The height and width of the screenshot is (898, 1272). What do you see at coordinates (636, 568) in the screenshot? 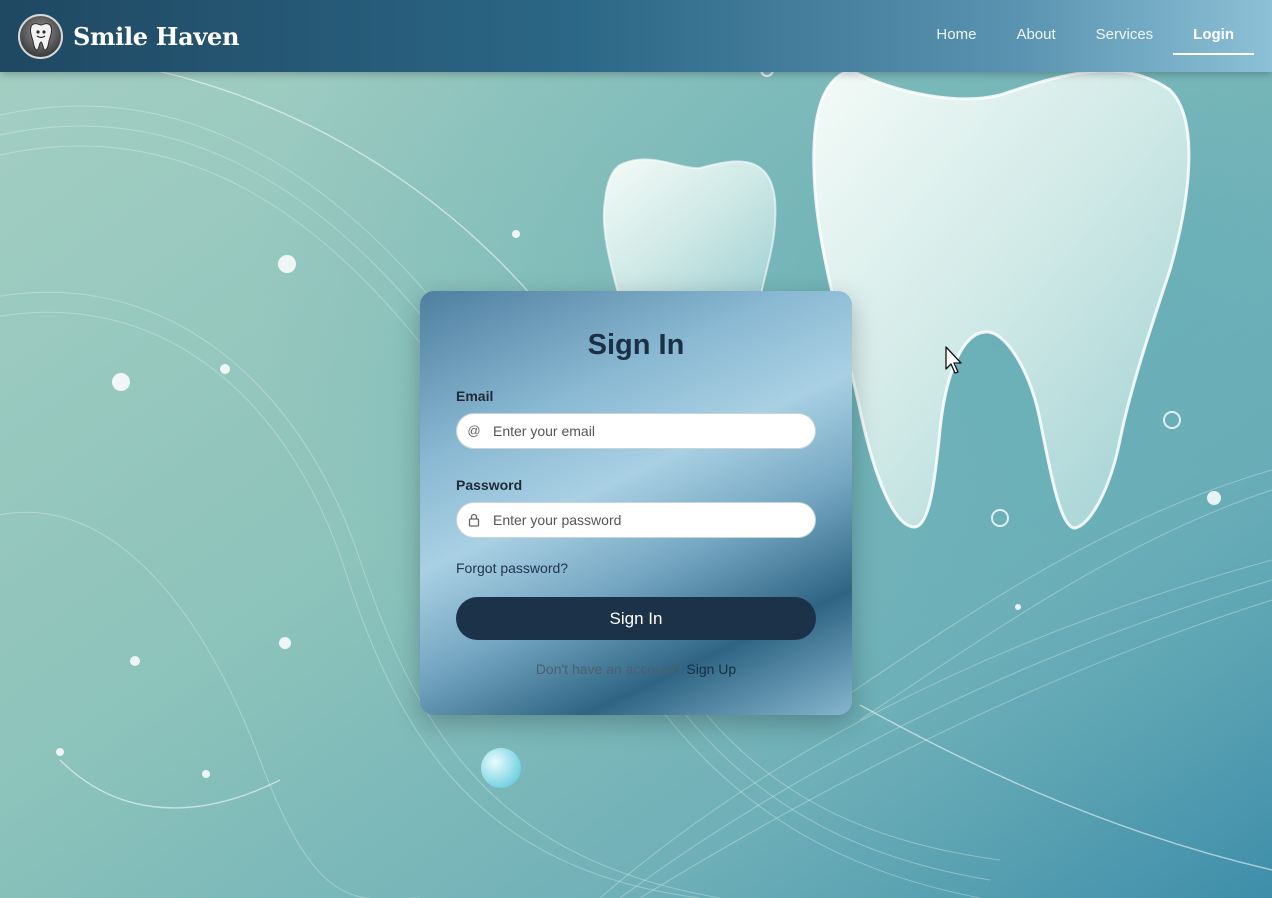
I see `forgot-password-link: Forgot password?` at bounding box center [636, 568].